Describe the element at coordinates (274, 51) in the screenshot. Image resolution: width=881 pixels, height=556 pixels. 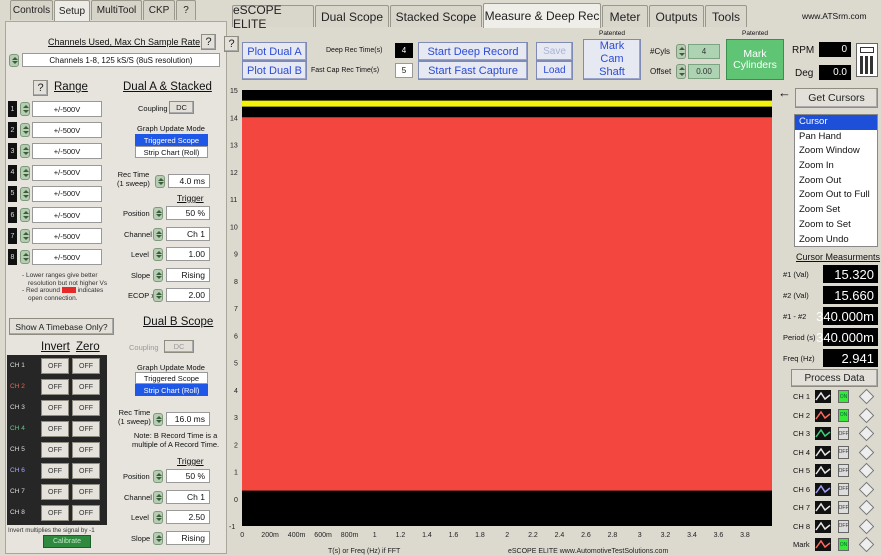
I see `plot-dual-a-button: Plot Dual A` at that location.